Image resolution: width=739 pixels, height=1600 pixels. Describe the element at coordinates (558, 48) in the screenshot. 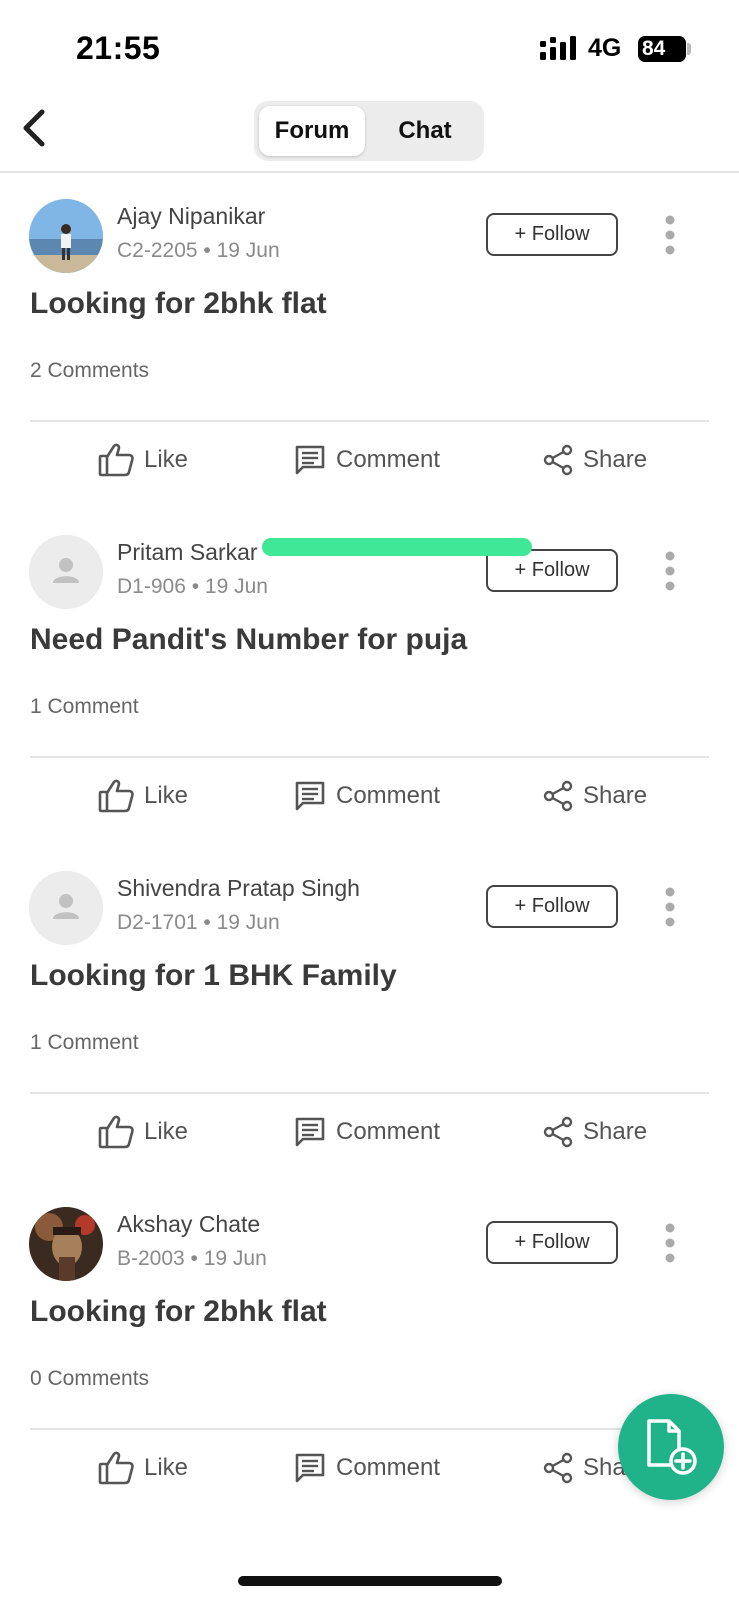

I see `signal-icon` at that location.